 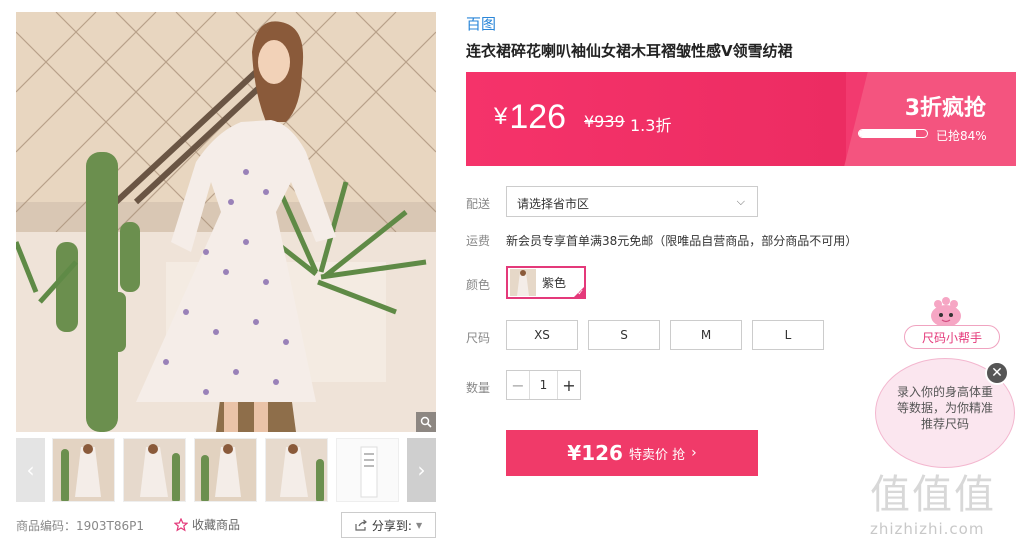 What do you see at coordinates (80, 526) in the screenshot?
I see `sku-code: 商品编码：1903T86P1` at bounding box center [80, 526].